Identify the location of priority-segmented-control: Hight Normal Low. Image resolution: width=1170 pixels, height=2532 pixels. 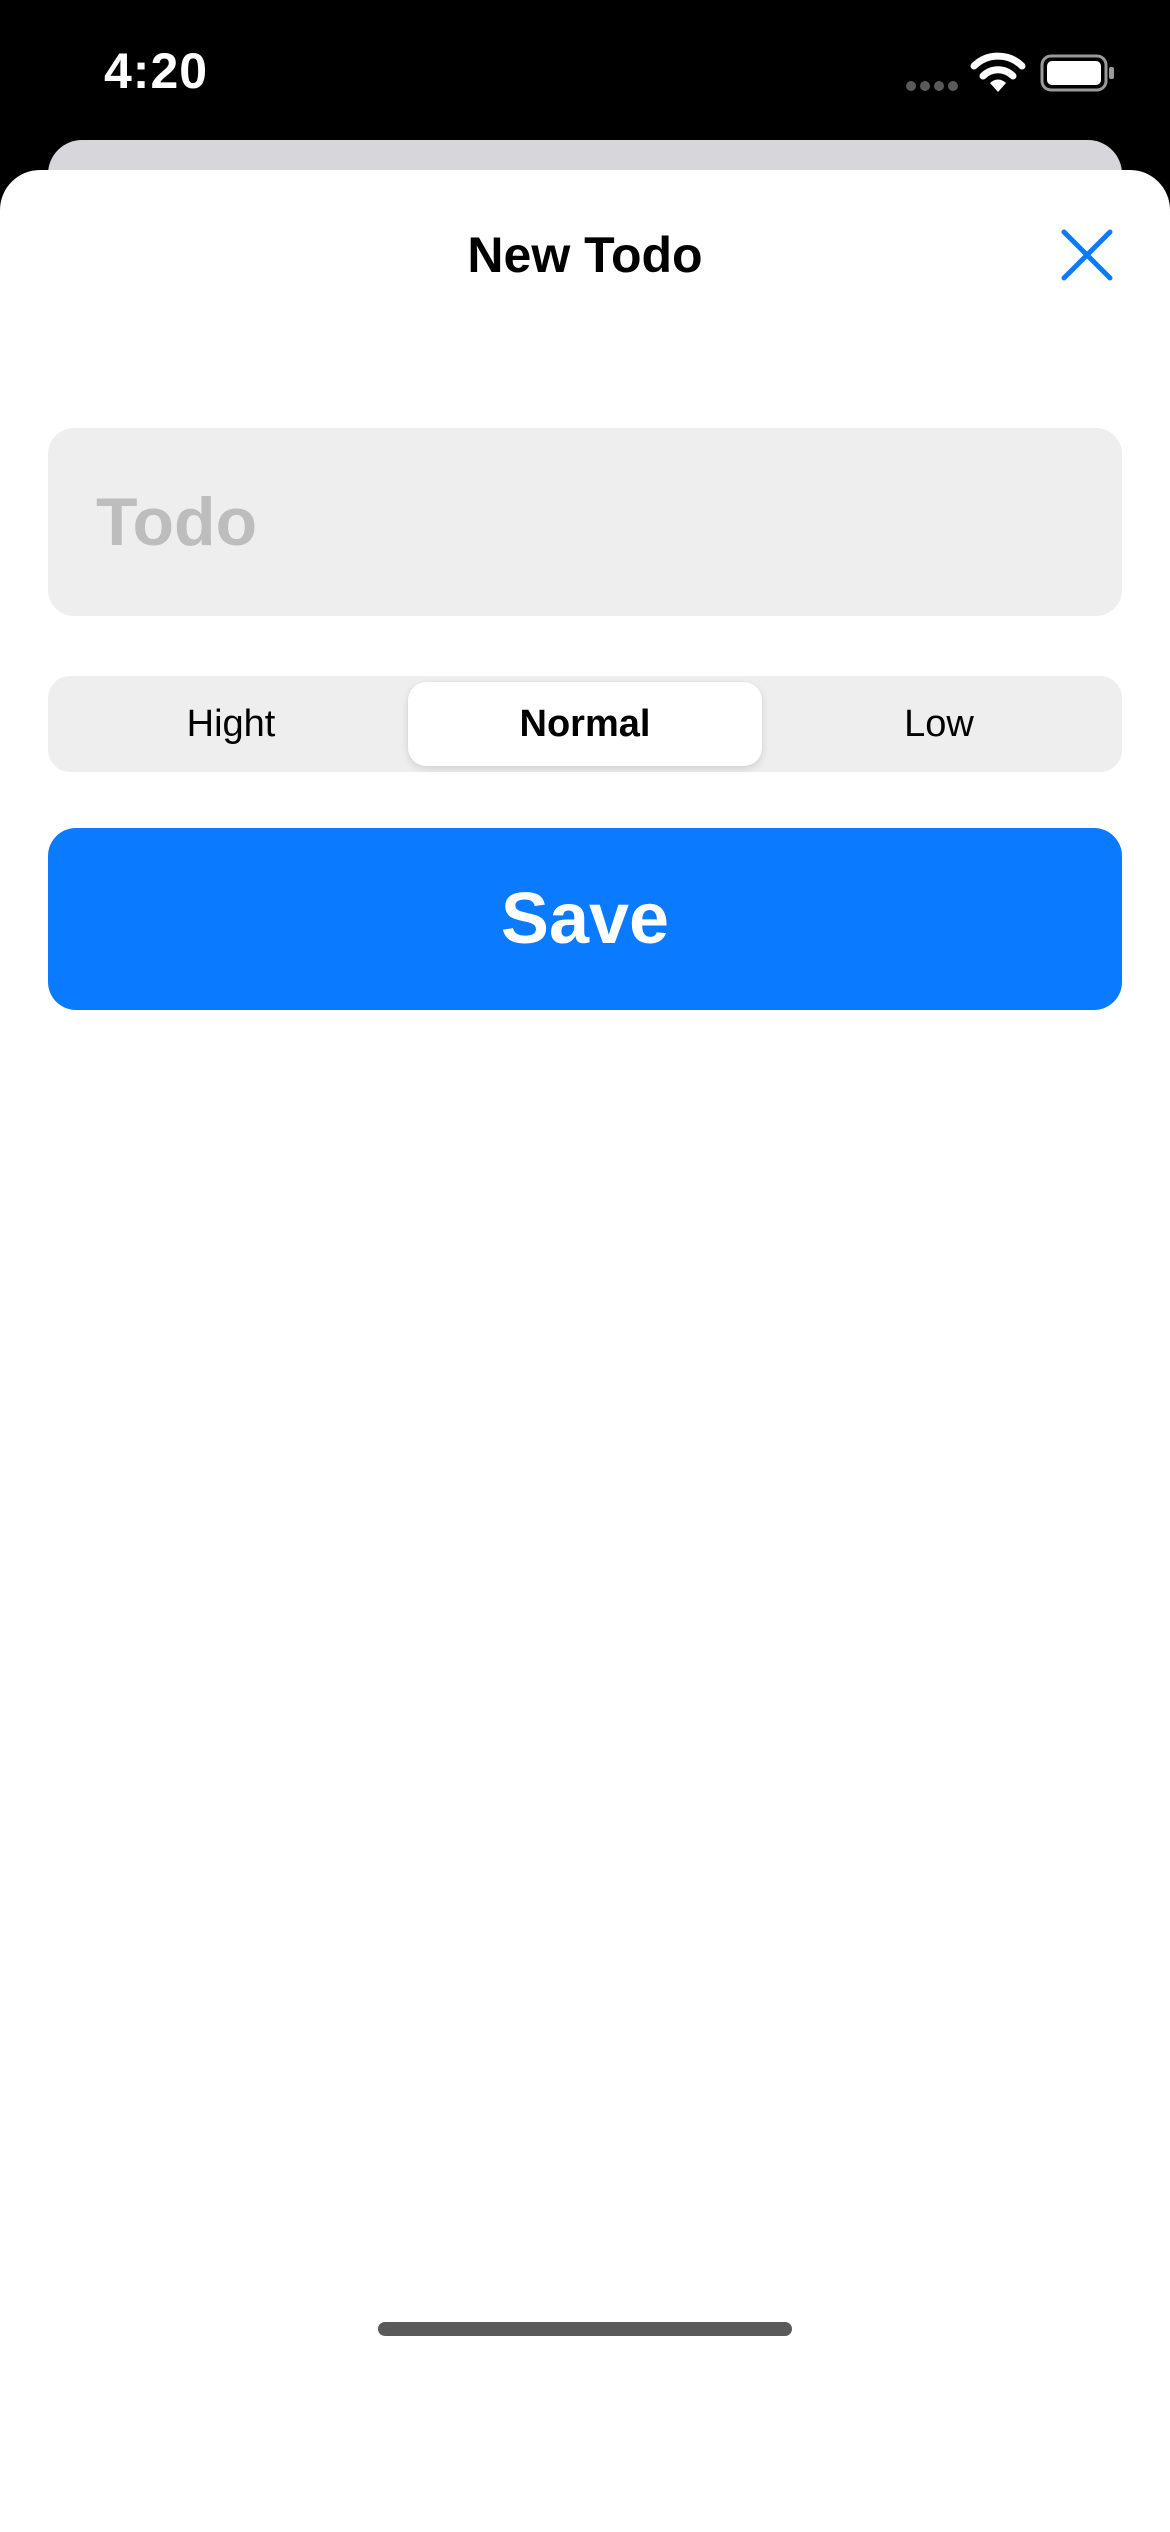
(585, 724).